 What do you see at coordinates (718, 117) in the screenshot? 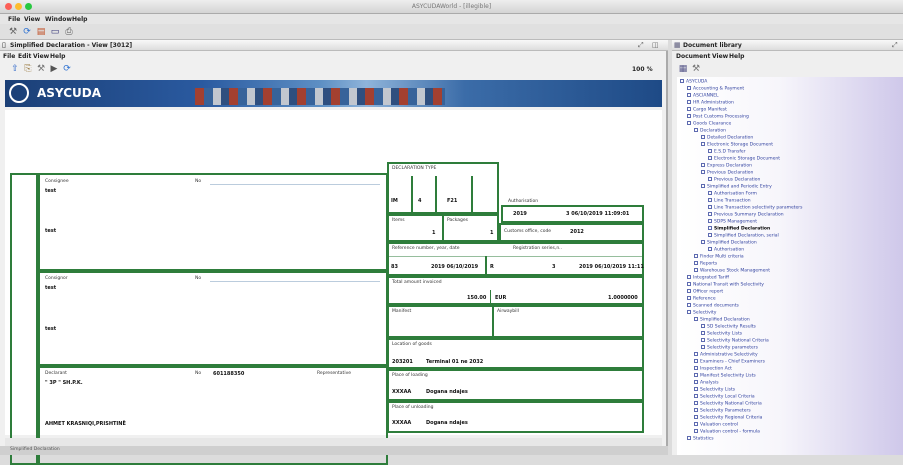
I see `tree-node: Post Customs Processing` at bounding box center [718, 117].